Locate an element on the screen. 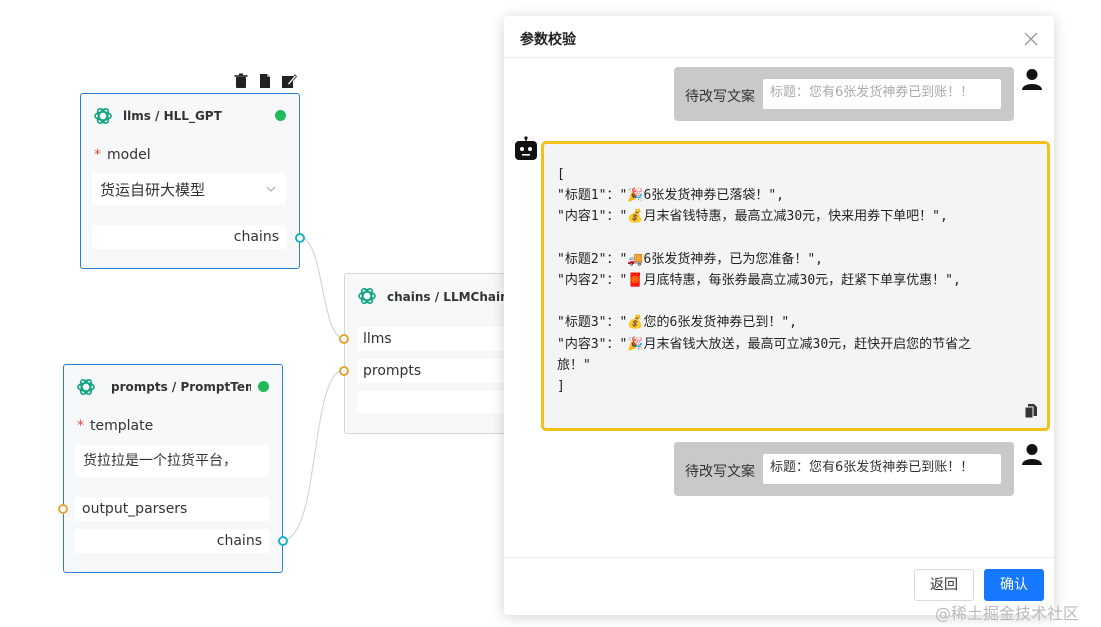  reply-line: "内容3"："🎉月末省钱大放送，最高可立减30元，赶快开启您的节省之 is located at coordinates (764, 344).